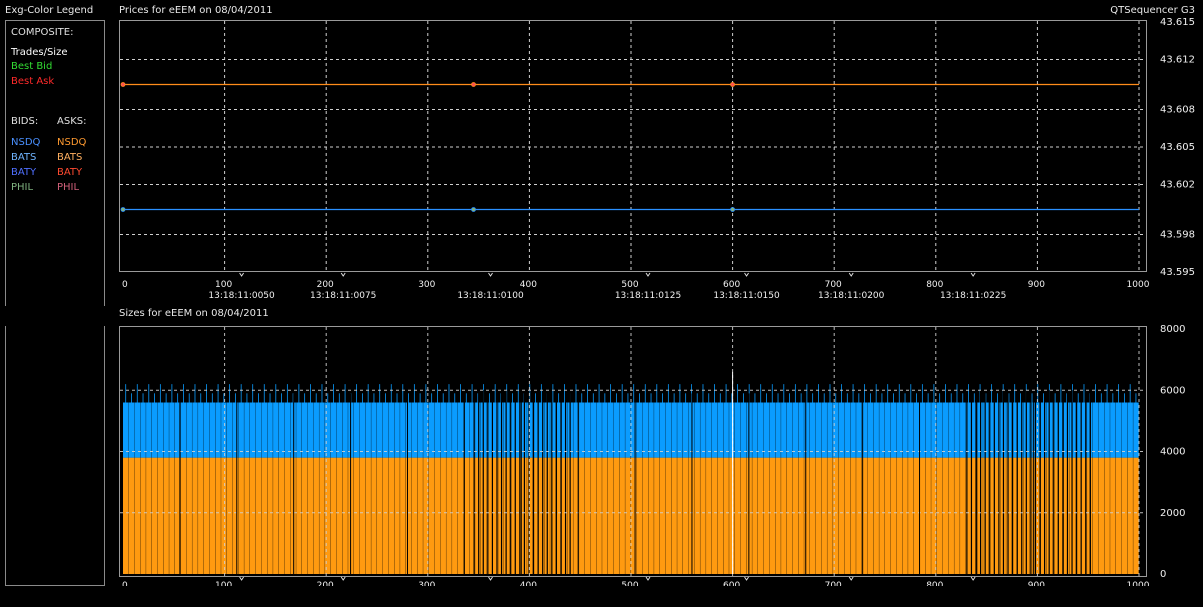 This screenshot has width=1203, height=607. Describe the element at coordinates (1152, 10) in the screenshot. I see `app-name: QTSequencer G3` at that location.